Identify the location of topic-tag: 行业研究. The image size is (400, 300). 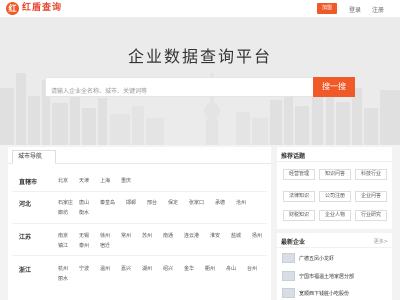
(371, 215).